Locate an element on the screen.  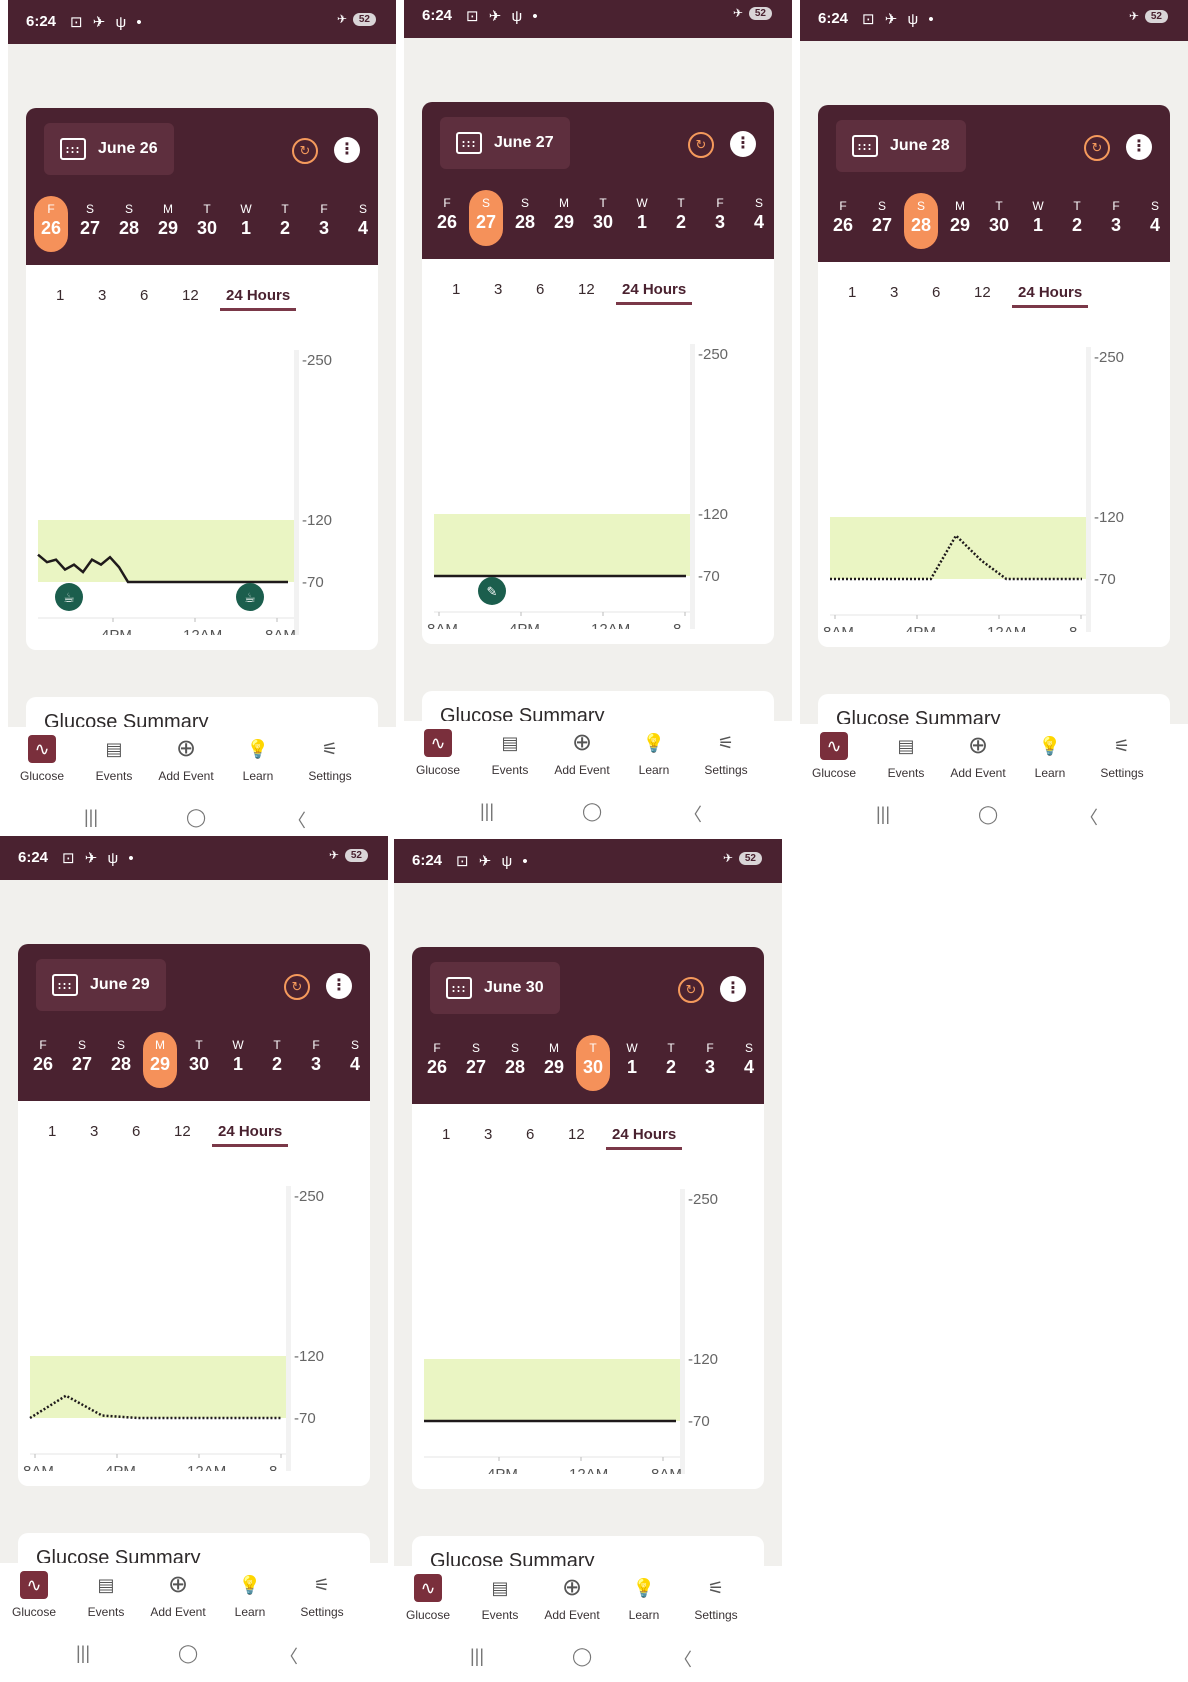
date-picker-button: June 27 is located at coordinates (505, 143).